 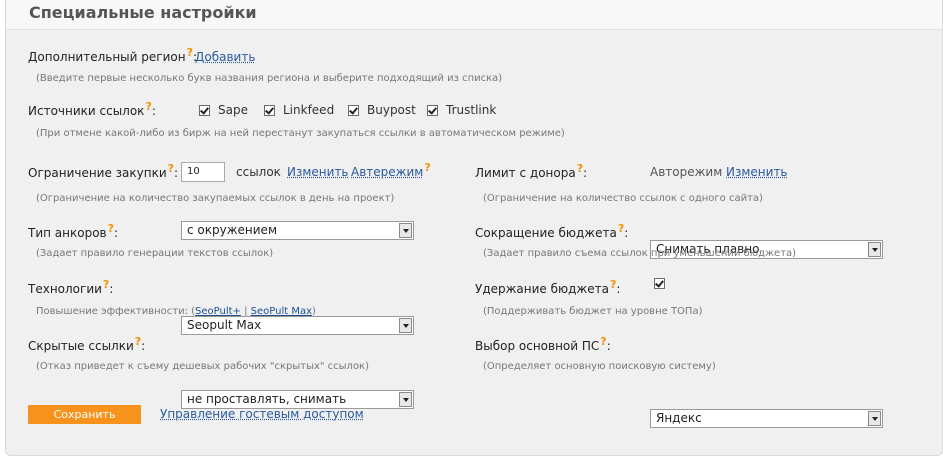 What do you see at coordinates (537, 346) in the screenshot?
I see `main-search-label: Выбор основной ПС` at bounding box center [537, 346].